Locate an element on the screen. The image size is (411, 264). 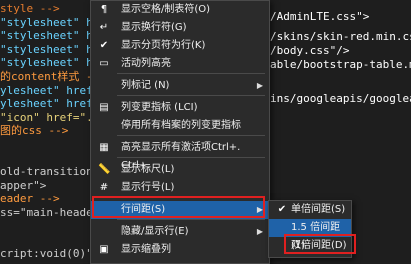
menu-item: ▤ 列变更指标 (LCI) is located at coordinates (180, 108).